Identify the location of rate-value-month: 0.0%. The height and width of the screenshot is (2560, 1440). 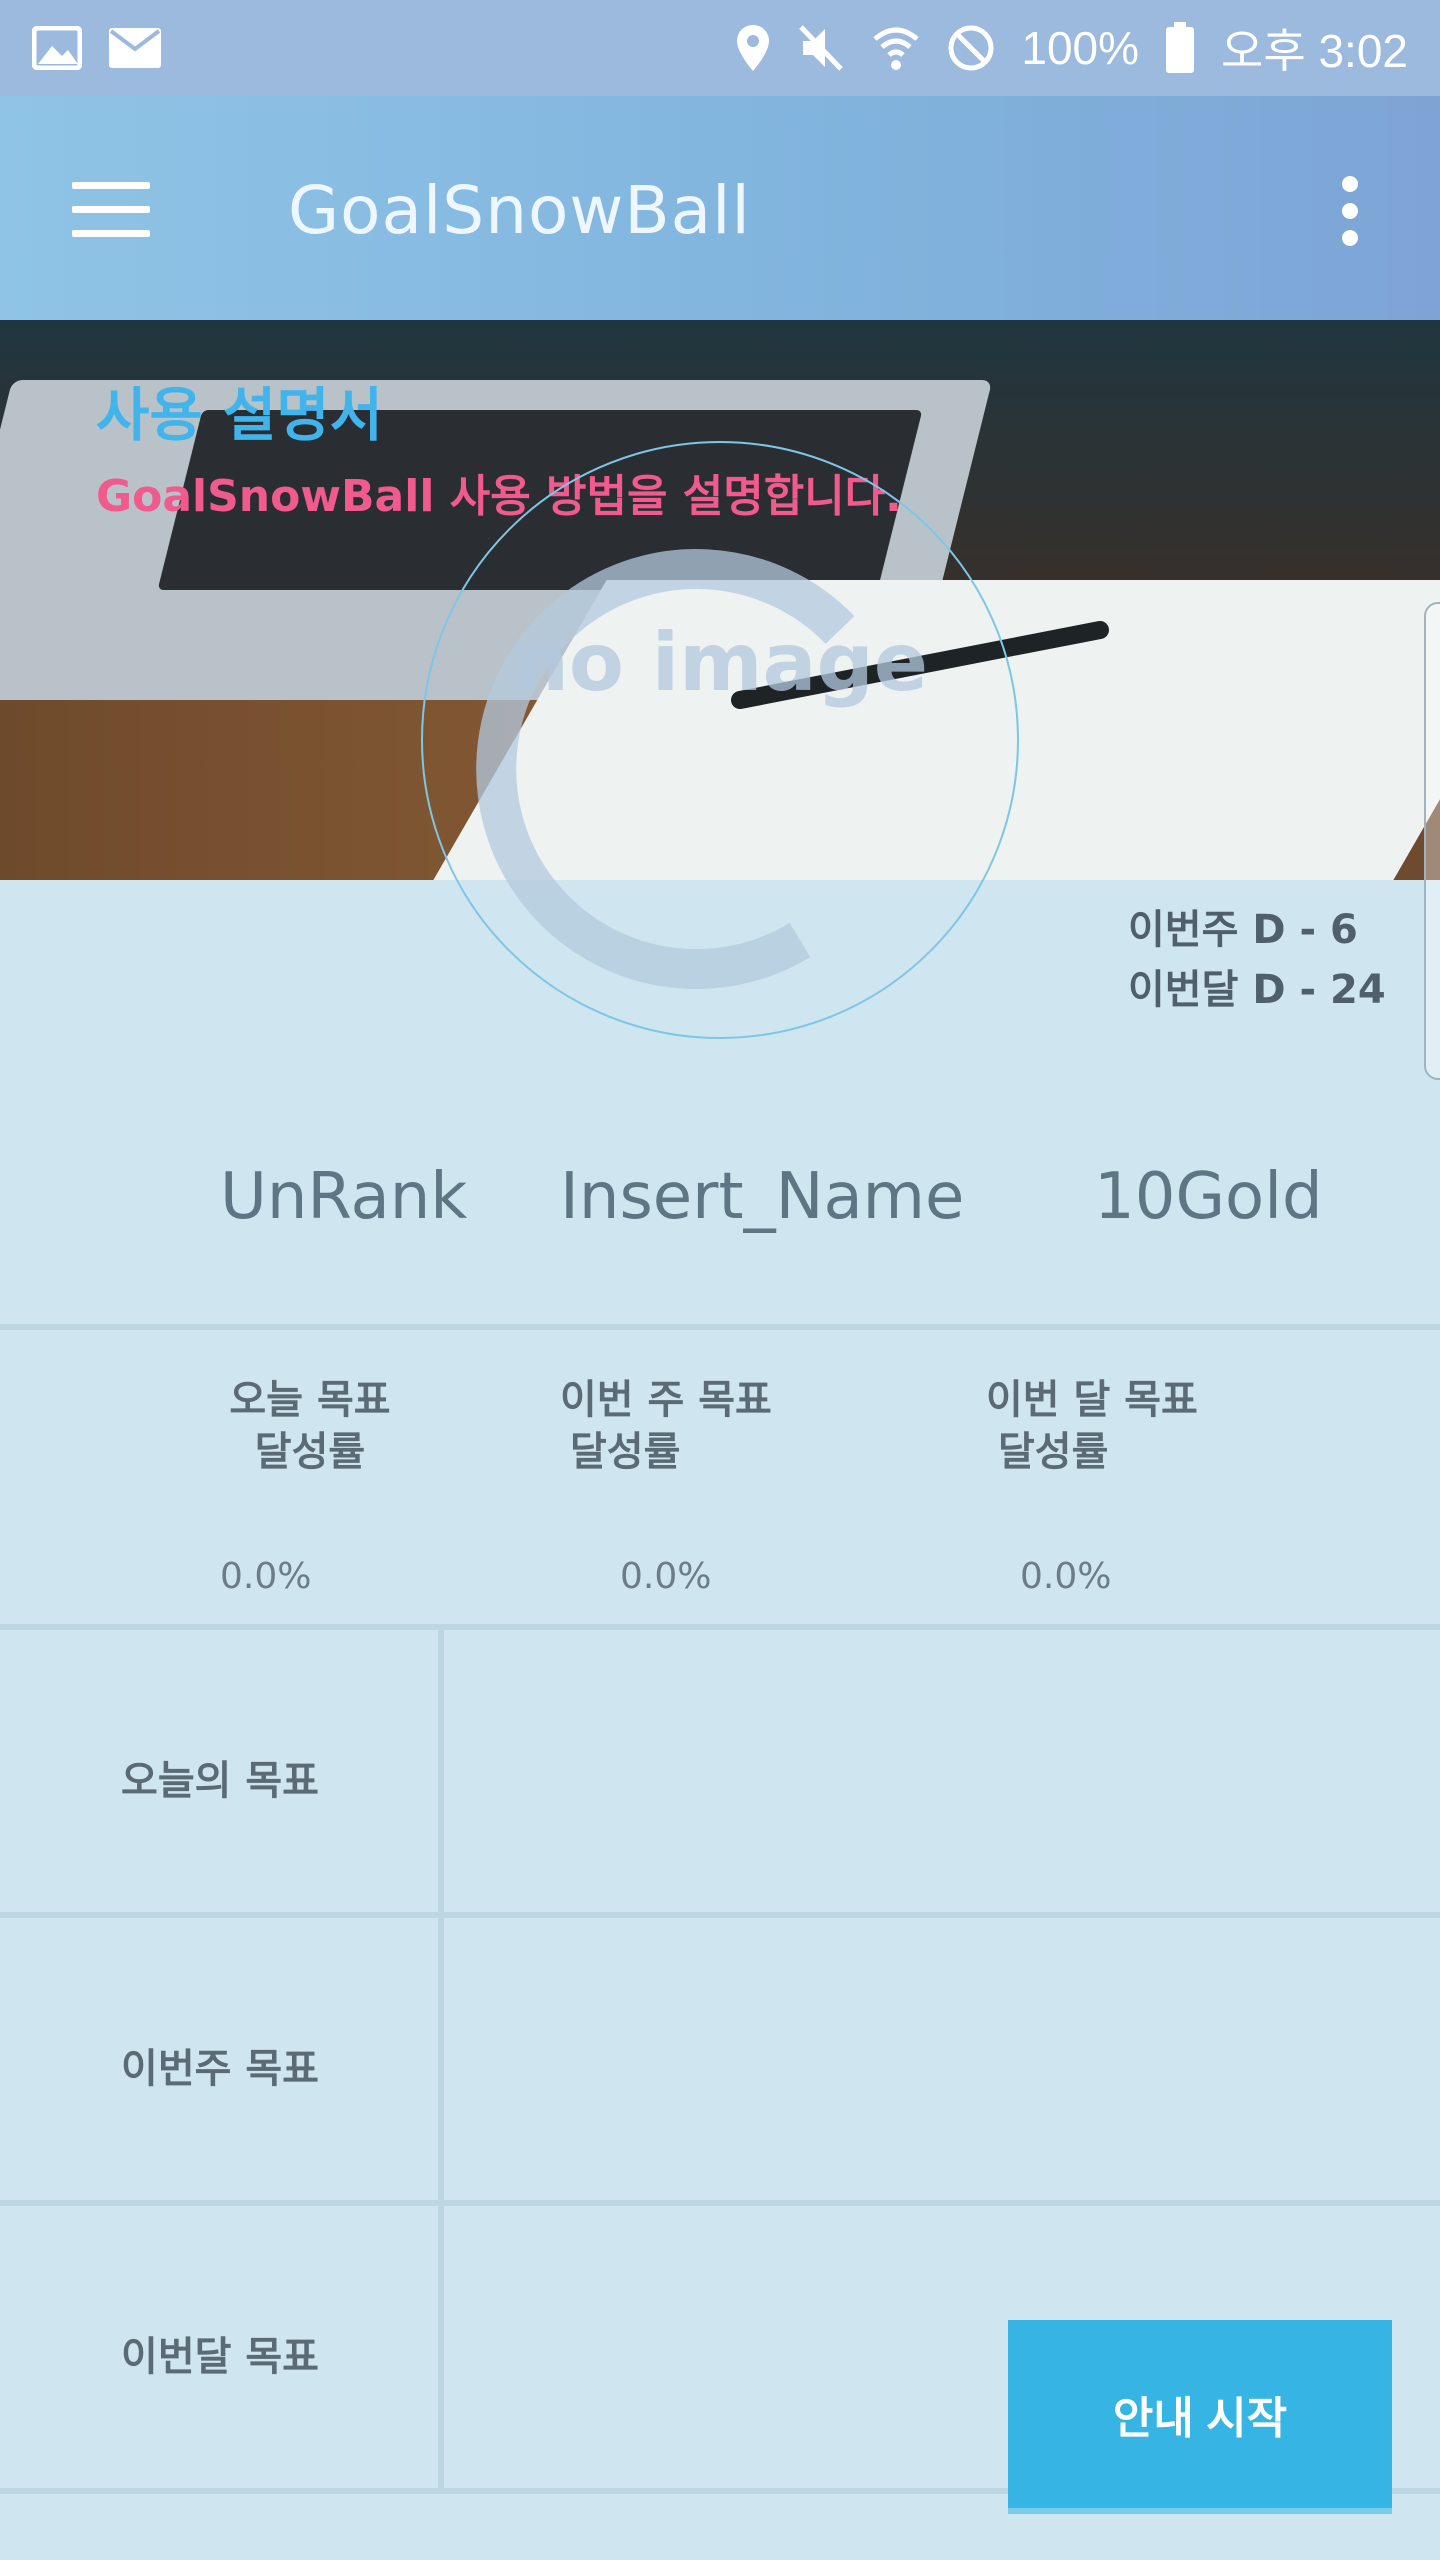
(1066, 1576).